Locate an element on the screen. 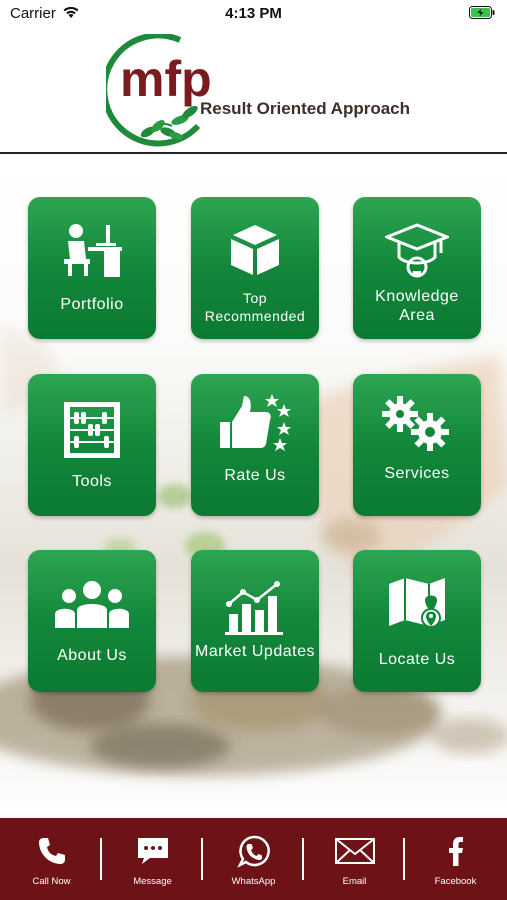  tile-about-us: About Us is located at coordinates (92, 621).